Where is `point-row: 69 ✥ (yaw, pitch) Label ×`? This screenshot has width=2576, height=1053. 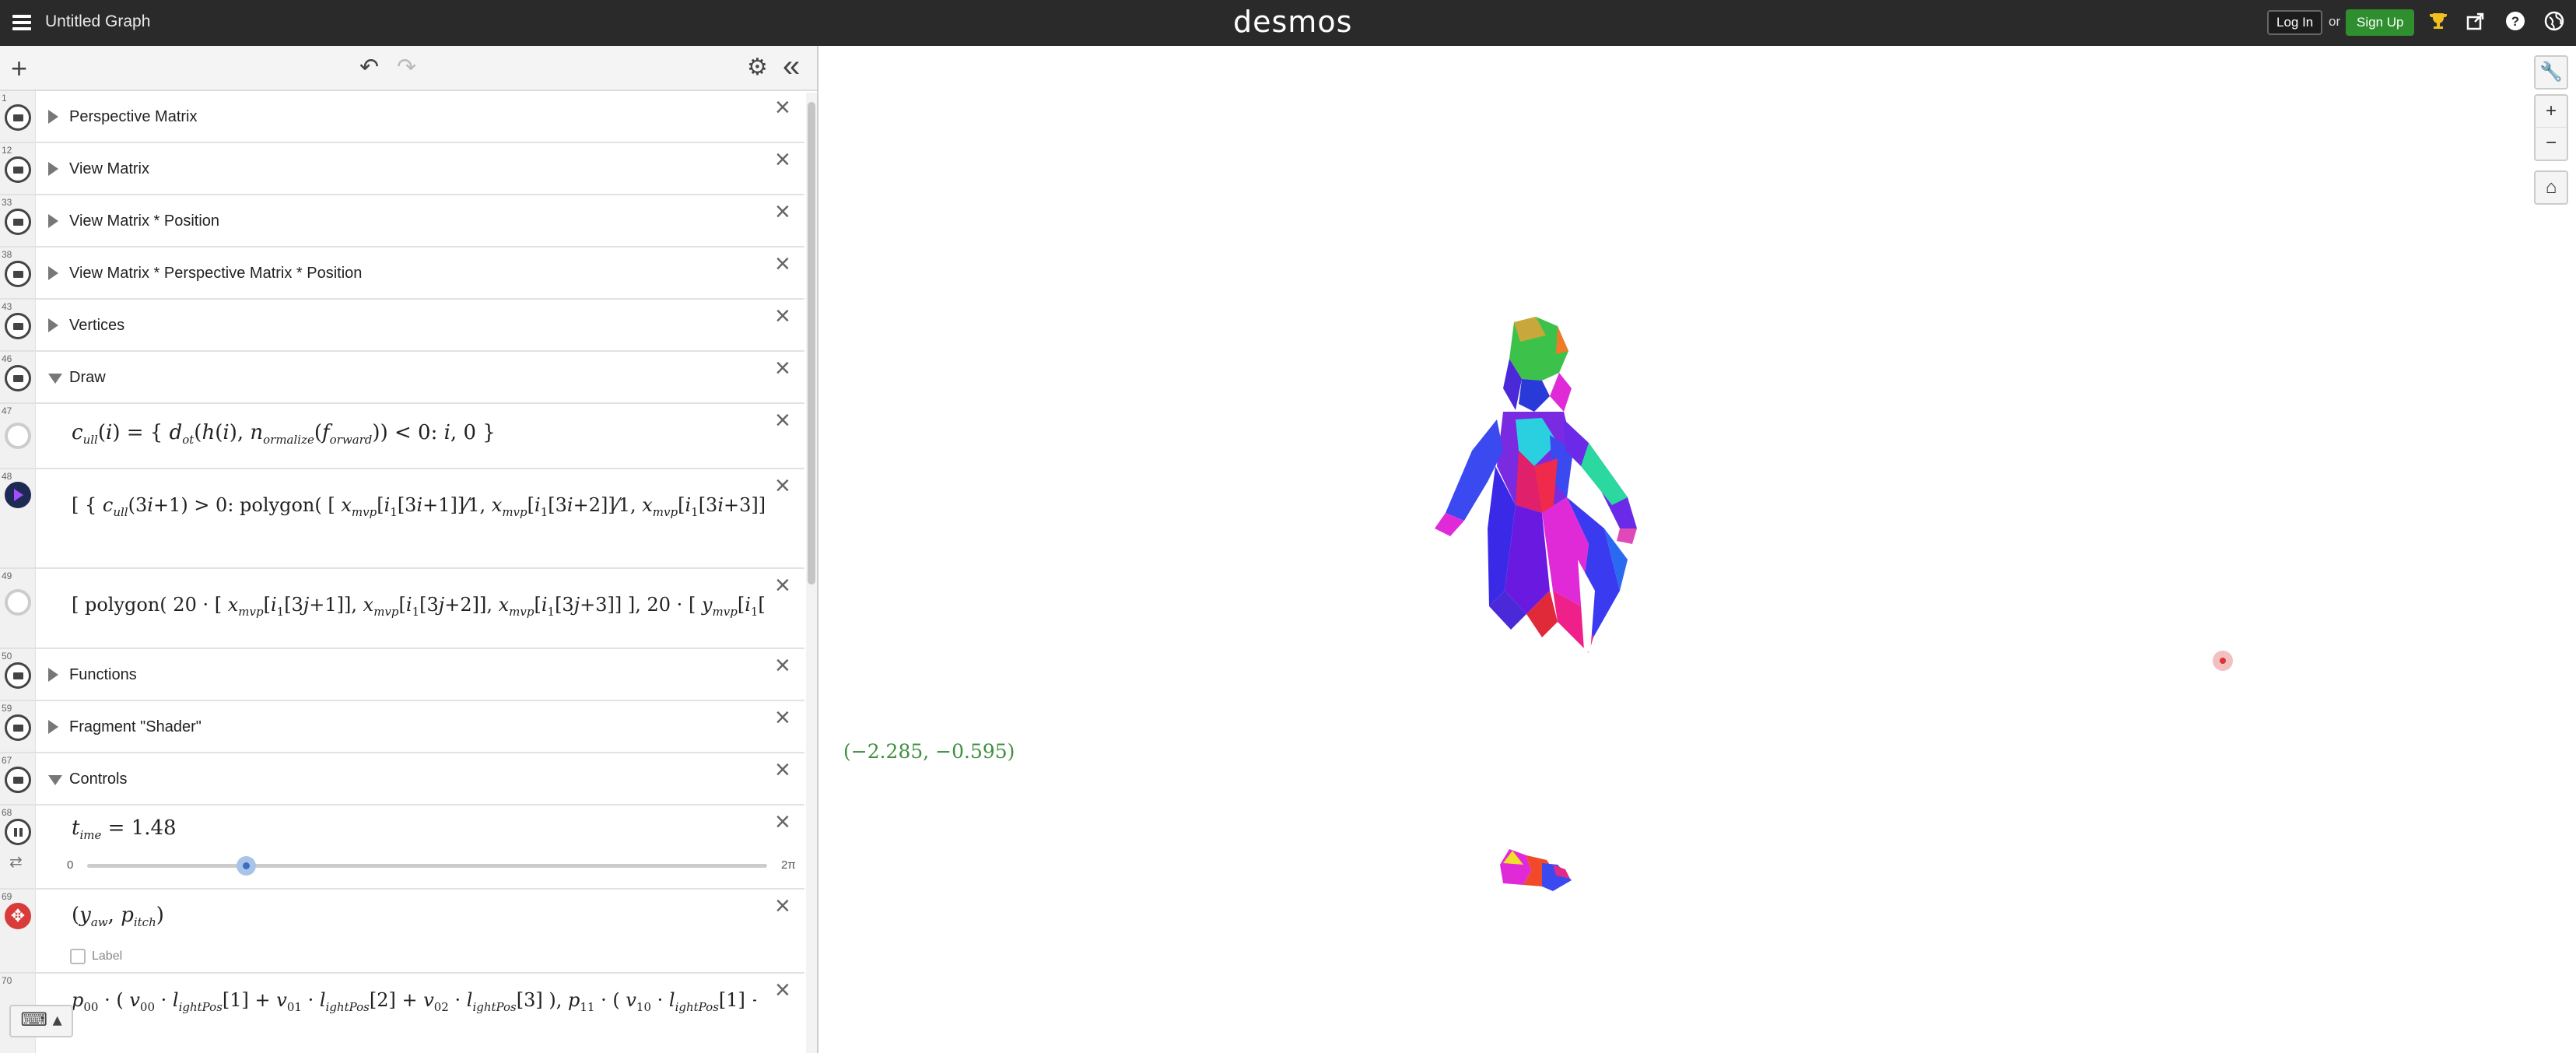
point-row: 69 ✥ (yaw, pitch) Label × is located at coordinates (402, 932).